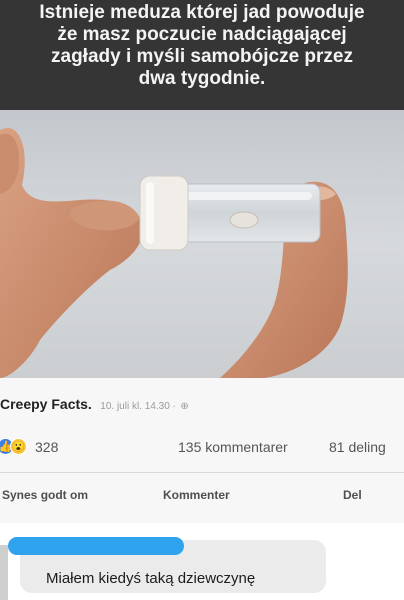 Image resolution: width=404 pixels, height=600 pixels. I want to click on avatar-edge, so click(4, 572).